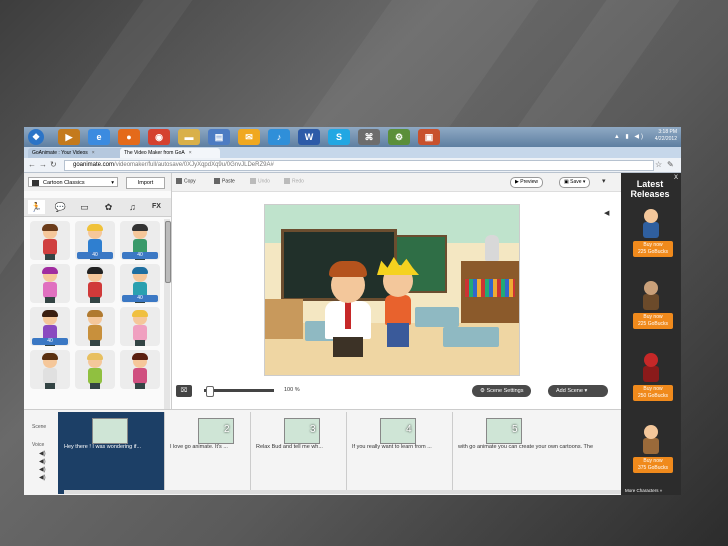 Image resolution: width=728 pixels, height=546 pixels. Describe the element at coordinates (398, 310) in the screenshot. I see `boy-character` at that location.